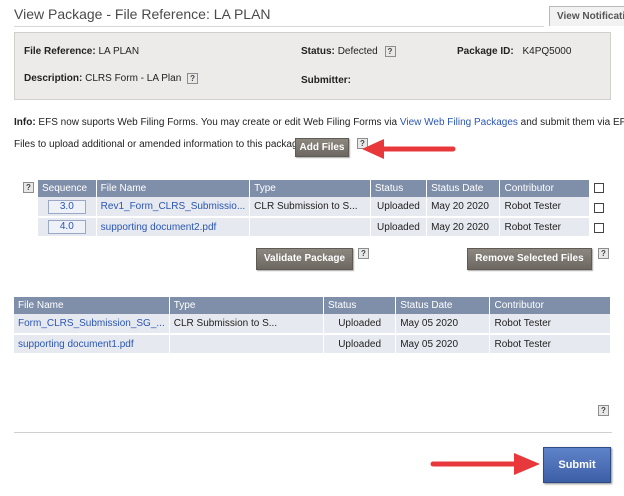 The image size is (624, 496). Describe the element at coordinates (571, 122) in the screenshot. I see `info-text-end: and submit them via EFS.` at that location.